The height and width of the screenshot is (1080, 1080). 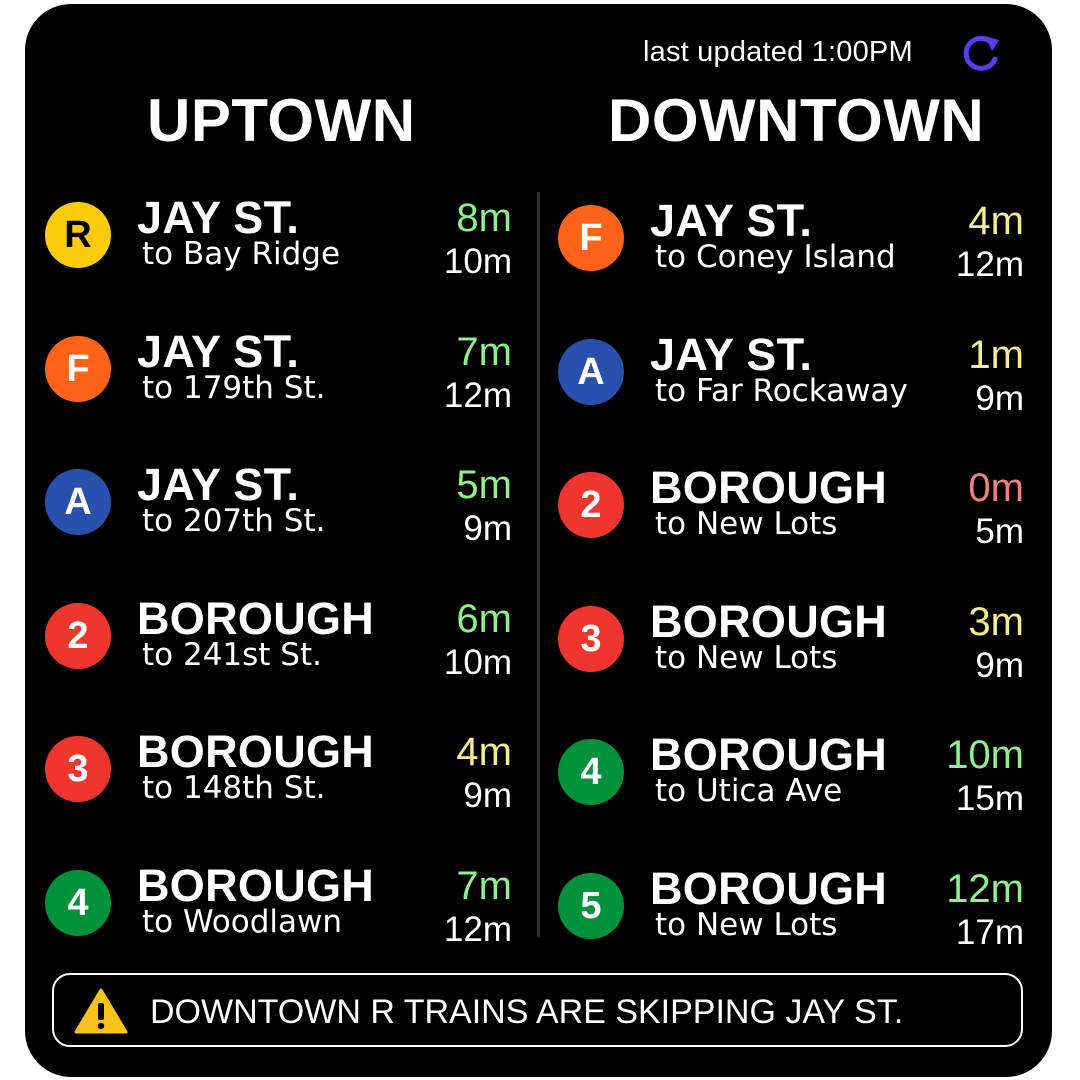 What do you see at coordinates (749, 791) in the screenshot?
I see `destination: to Utica Ave` at bounding box center [749, 791].